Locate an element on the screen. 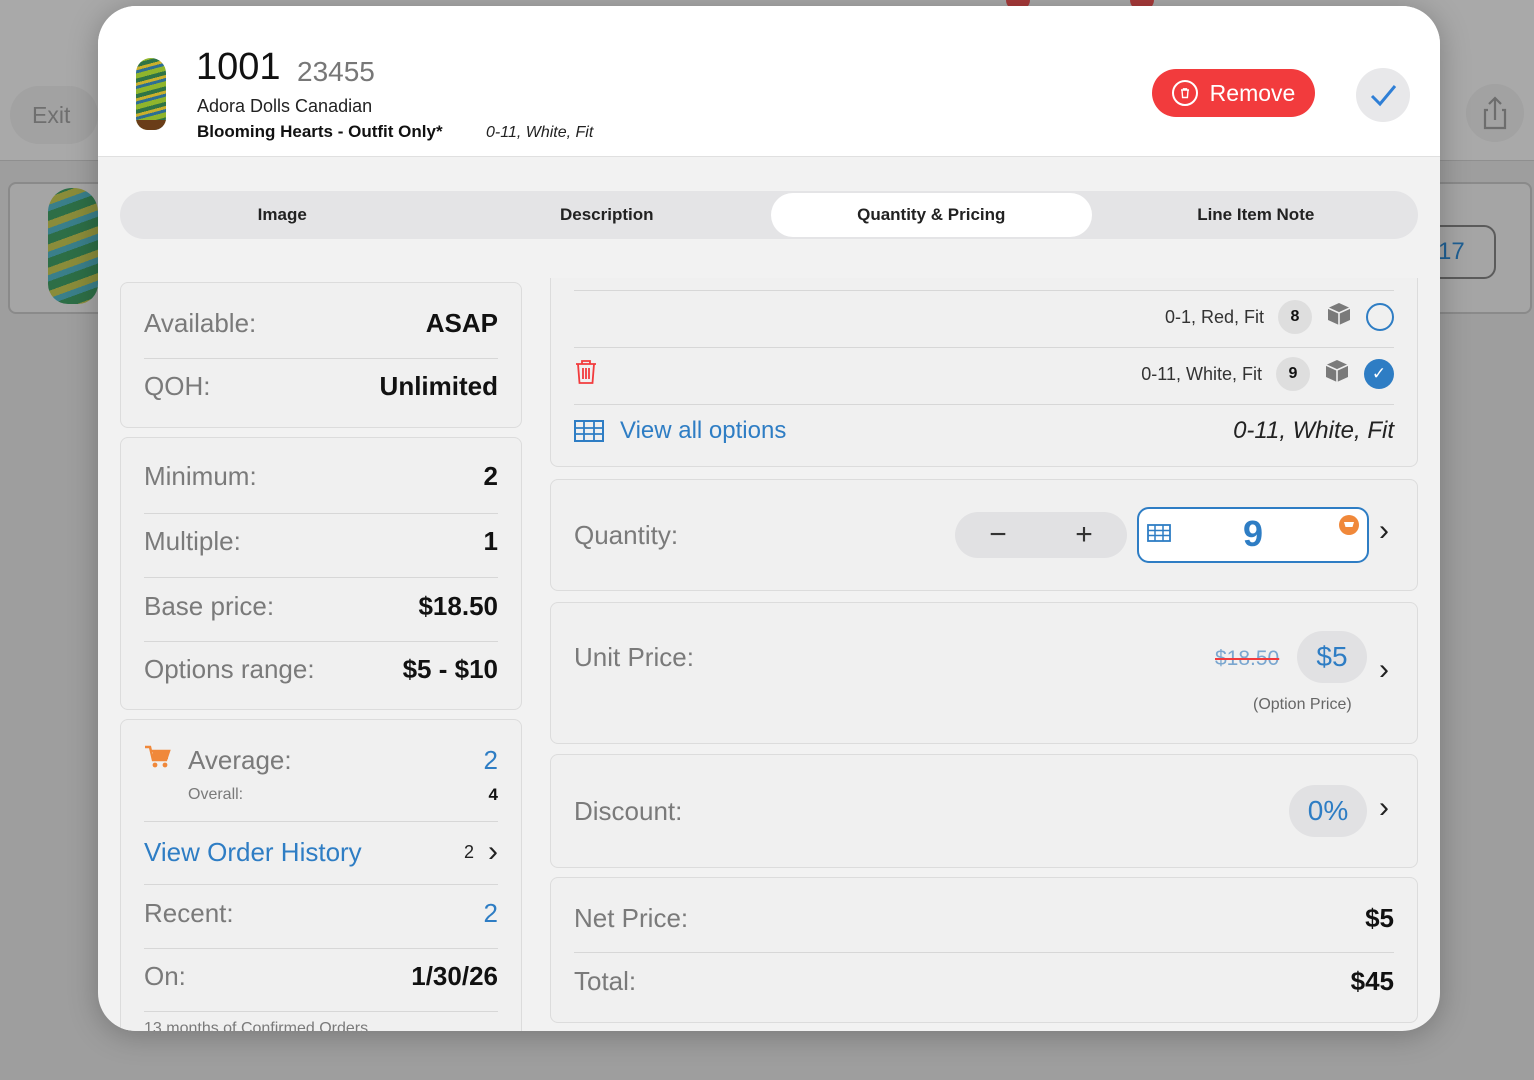 The height and width of the screenshot is (1080, 1534). product-thumbnail is located at coordinates (151, 94).